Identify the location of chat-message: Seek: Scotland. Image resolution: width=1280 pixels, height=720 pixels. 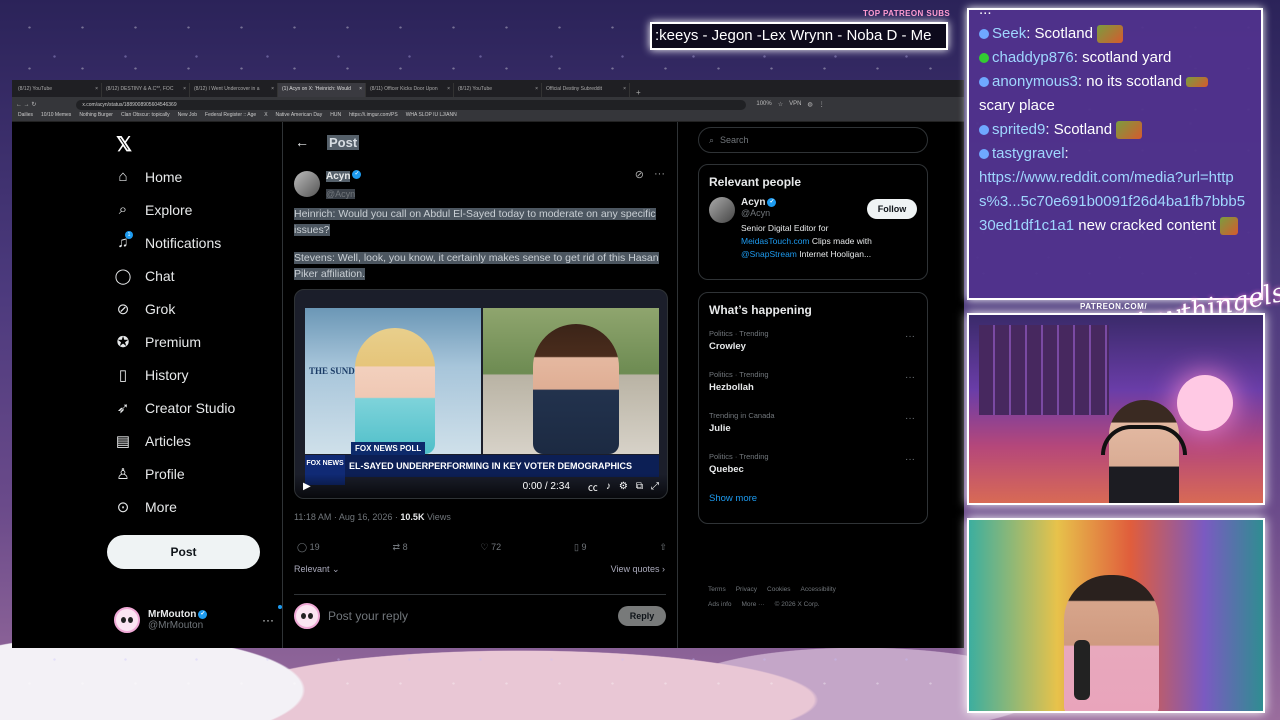
(1115, 34).